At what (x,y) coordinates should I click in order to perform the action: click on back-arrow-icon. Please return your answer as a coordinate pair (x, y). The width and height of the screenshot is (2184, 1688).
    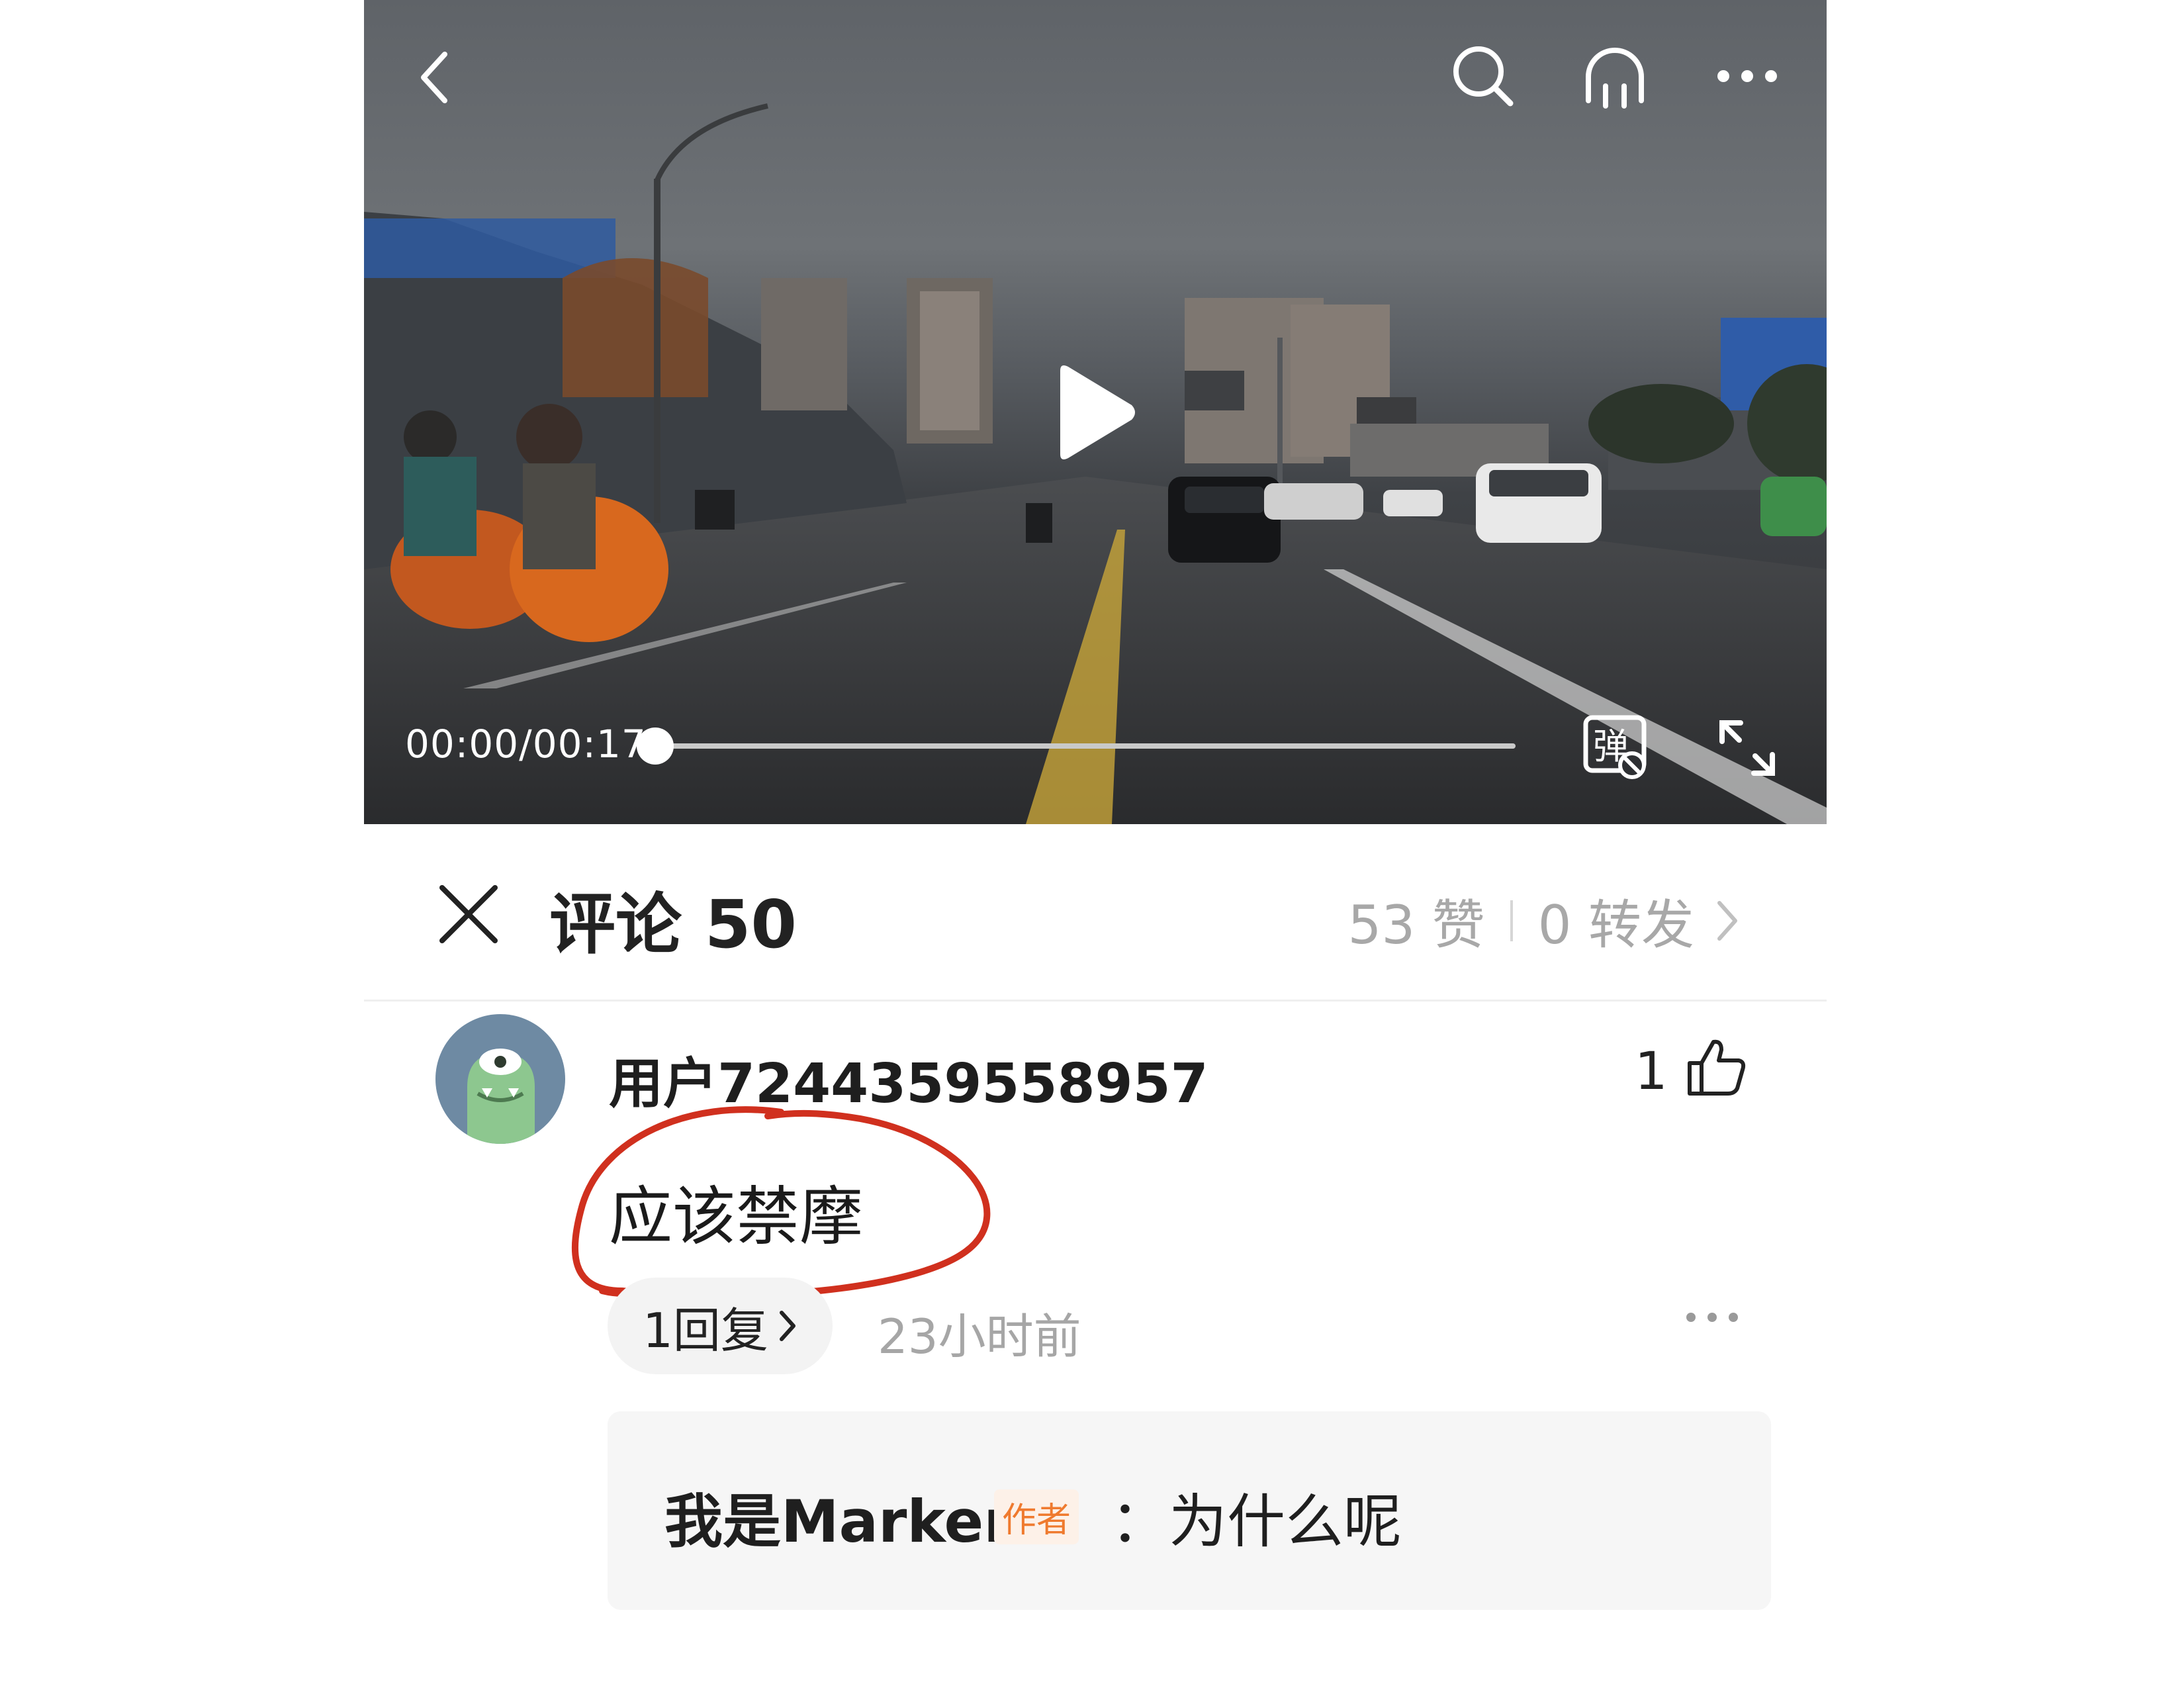
    Looking at the image, I should click on (435, 77).